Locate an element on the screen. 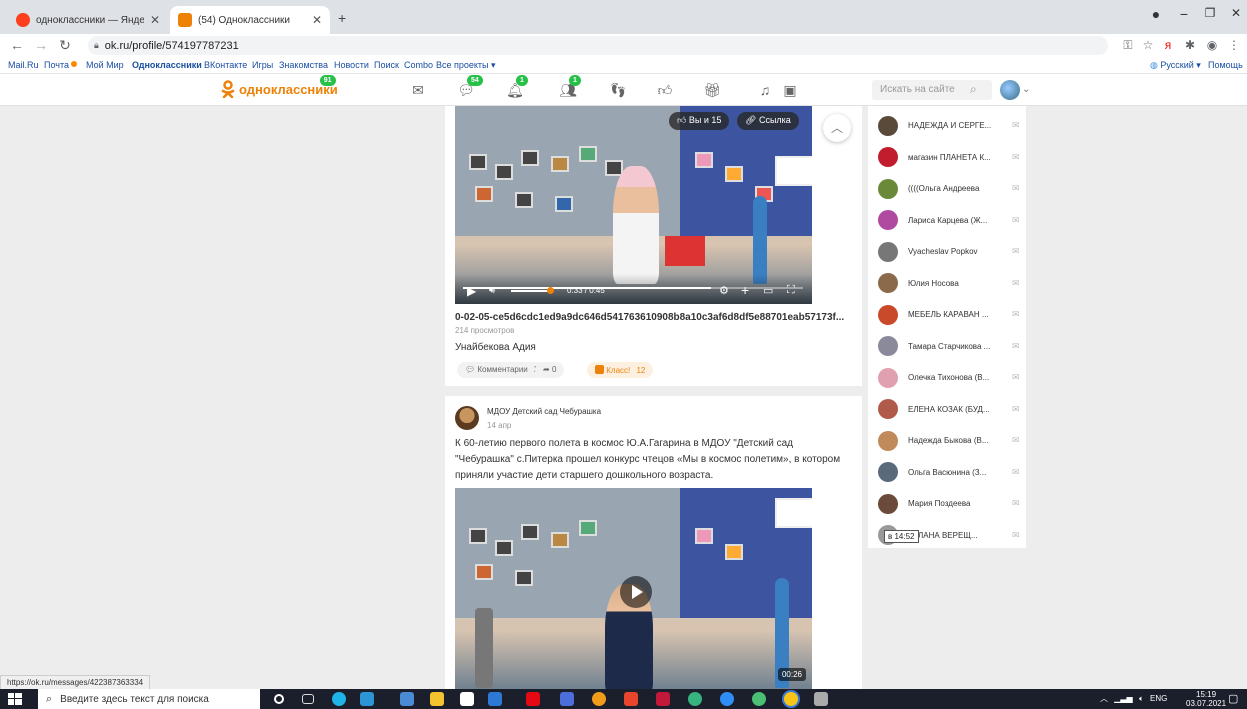 This screenshot has height=709, width=1247. add-plus-icon: + is located at coordinates (745, 290).